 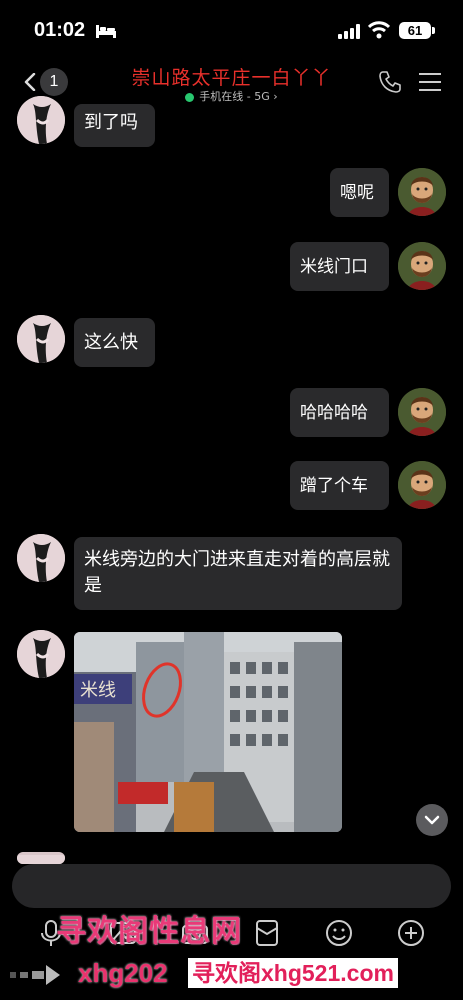 I want to click on cellular-signal-icon, so click(x=349, y=31).